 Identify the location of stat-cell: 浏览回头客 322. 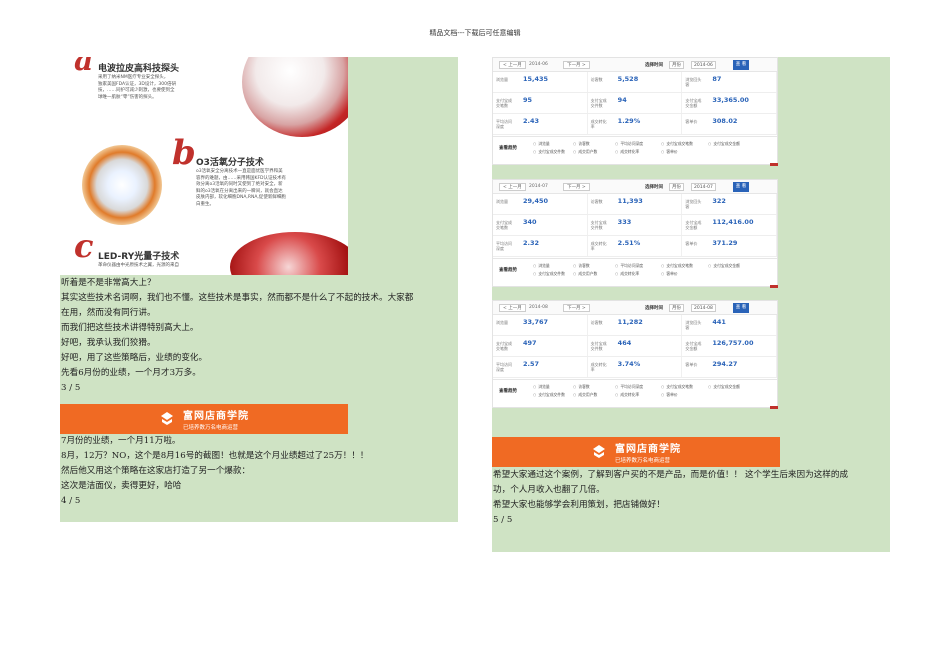
(729, 204).